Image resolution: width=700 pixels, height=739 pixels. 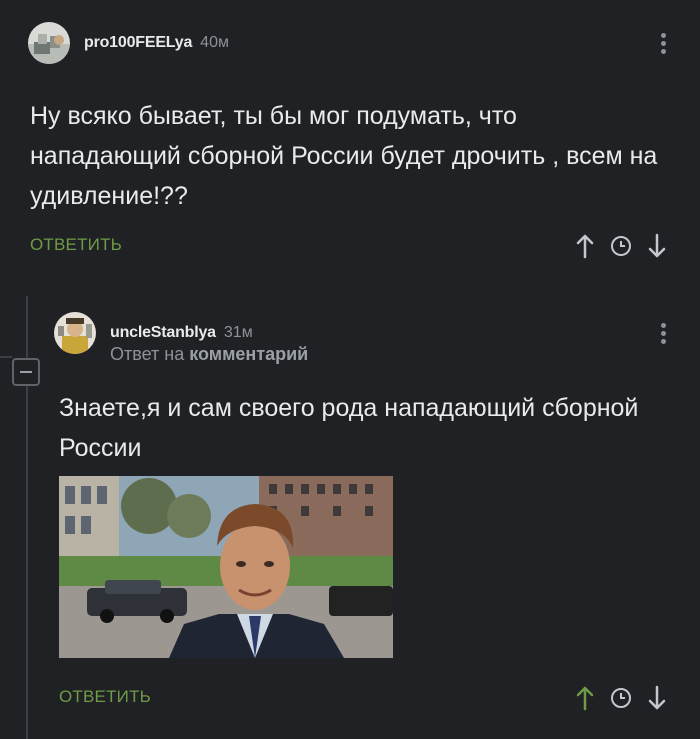 I want to click on attached-image, so click(x=226, y=567).